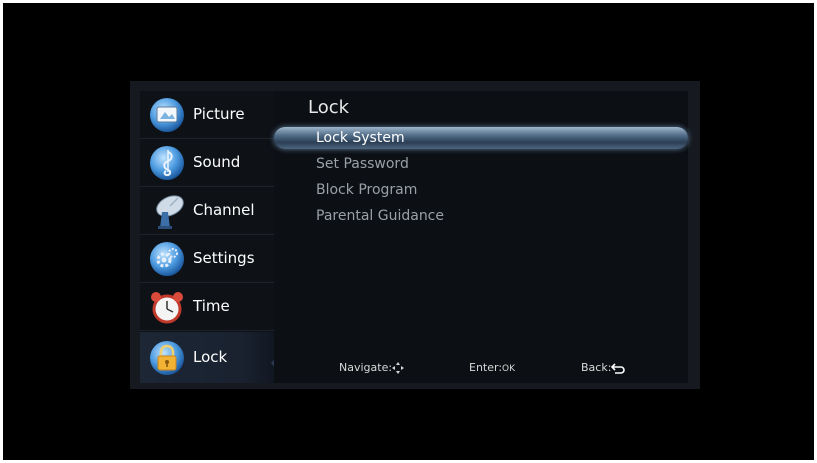 The width and height of the screenshot is (817, 463). Describe the element at coordinates (618, 368) in the screenshot. I see `back-arrow-icon` at that location.